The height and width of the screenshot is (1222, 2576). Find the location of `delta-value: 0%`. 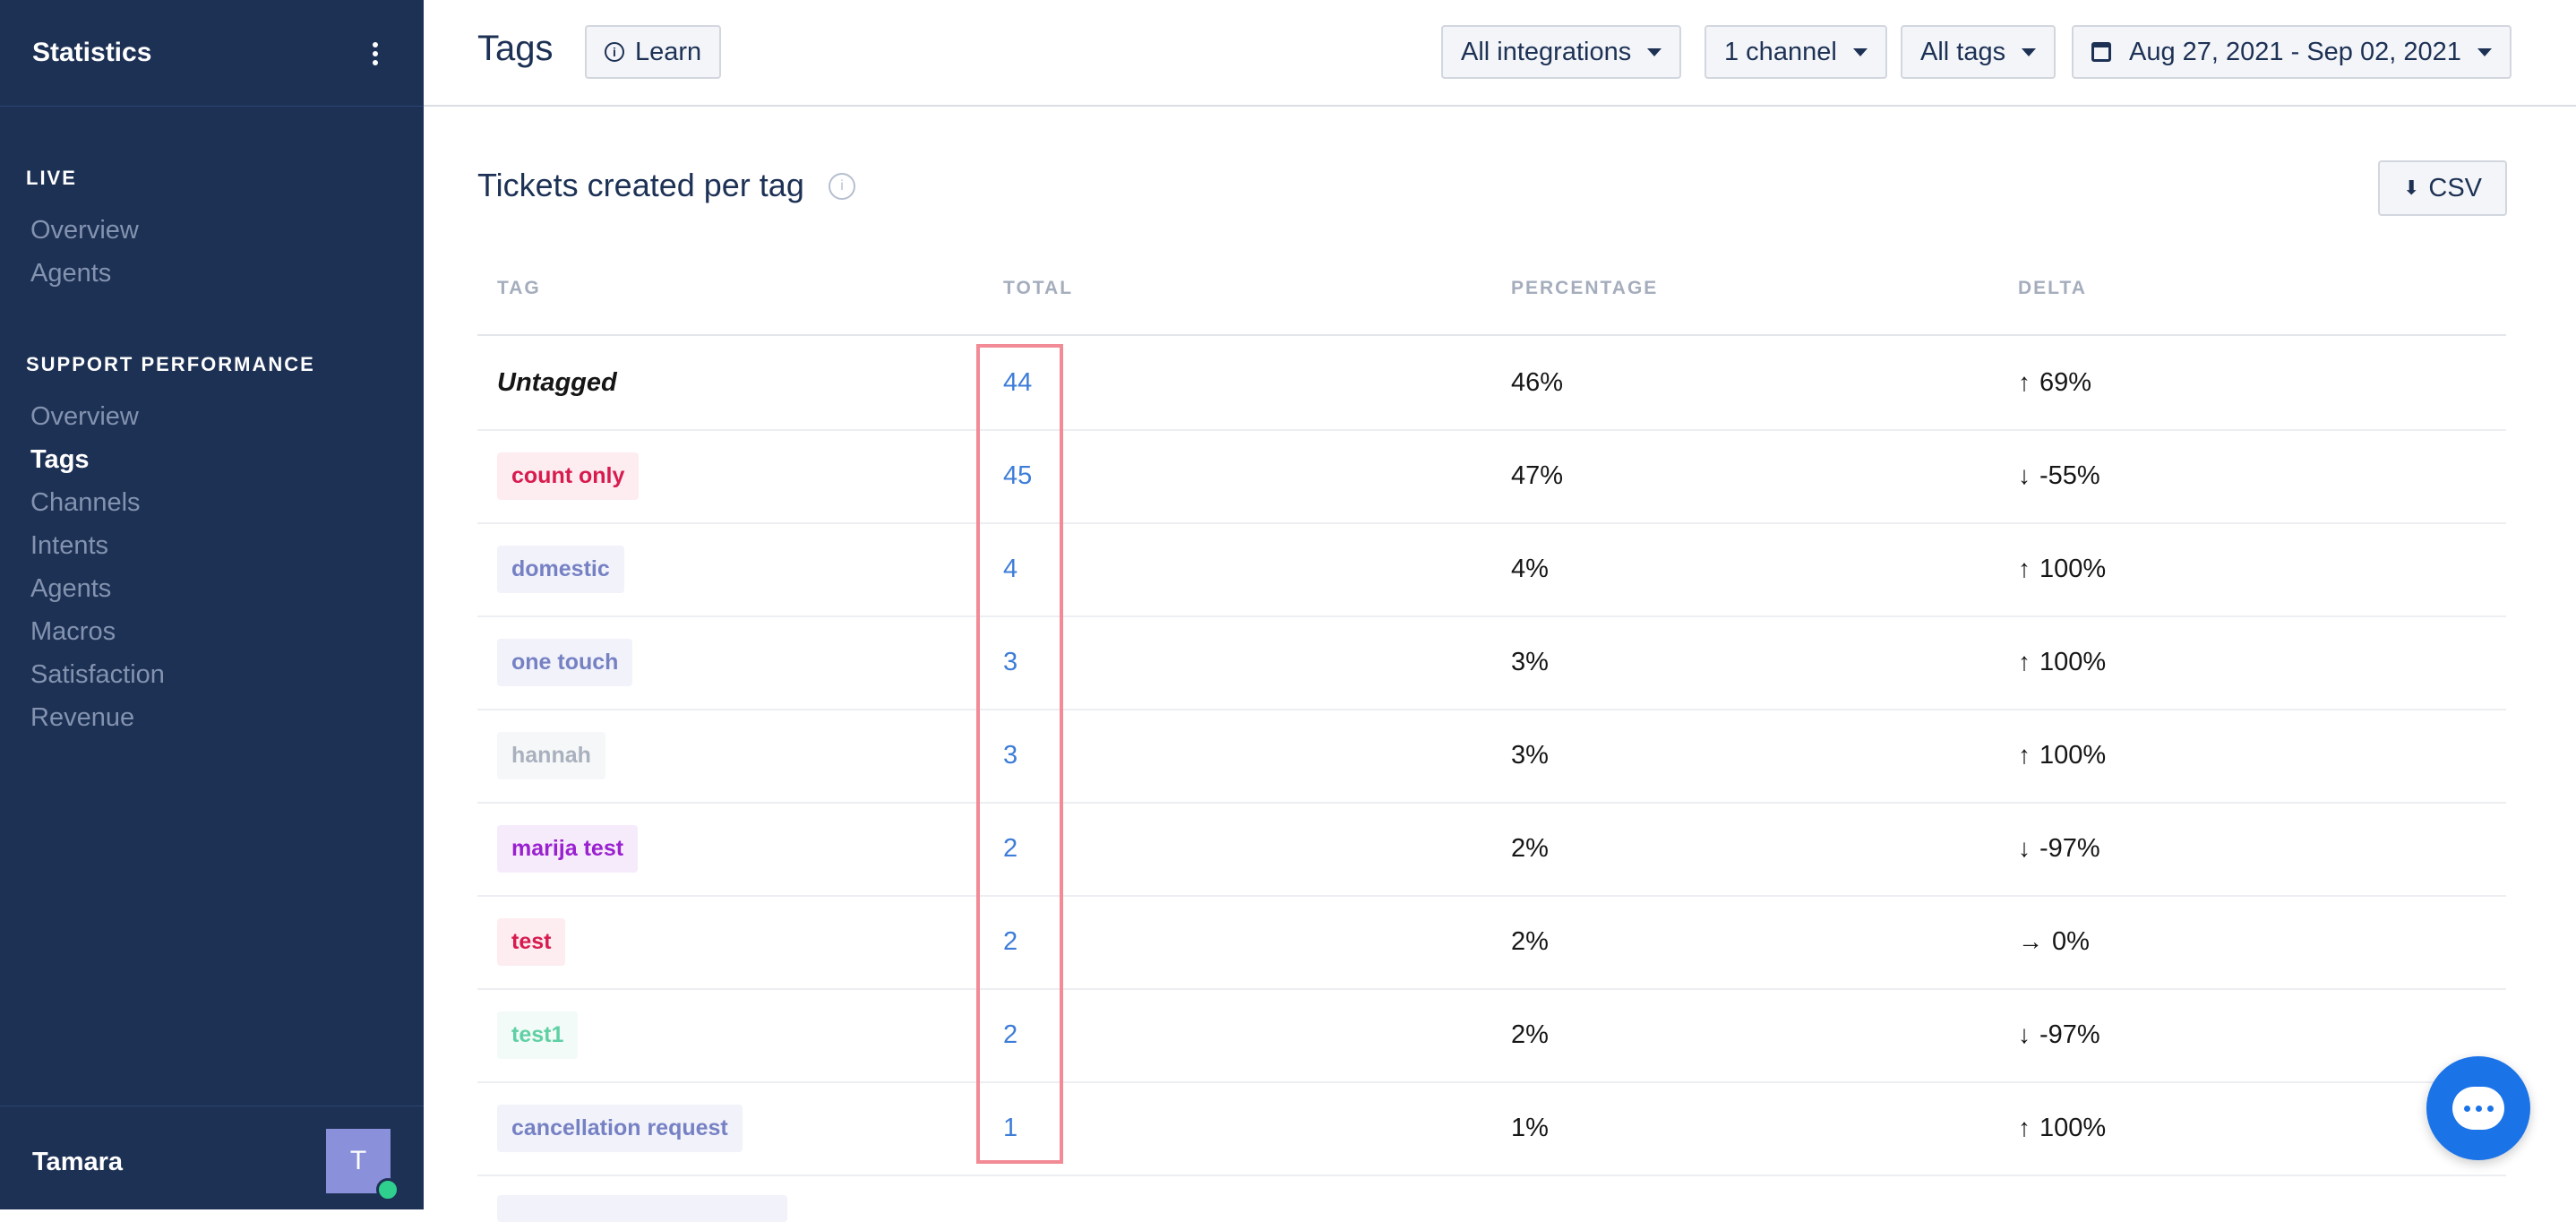

delta-value: 0% is located at coordinates (2071, 941).